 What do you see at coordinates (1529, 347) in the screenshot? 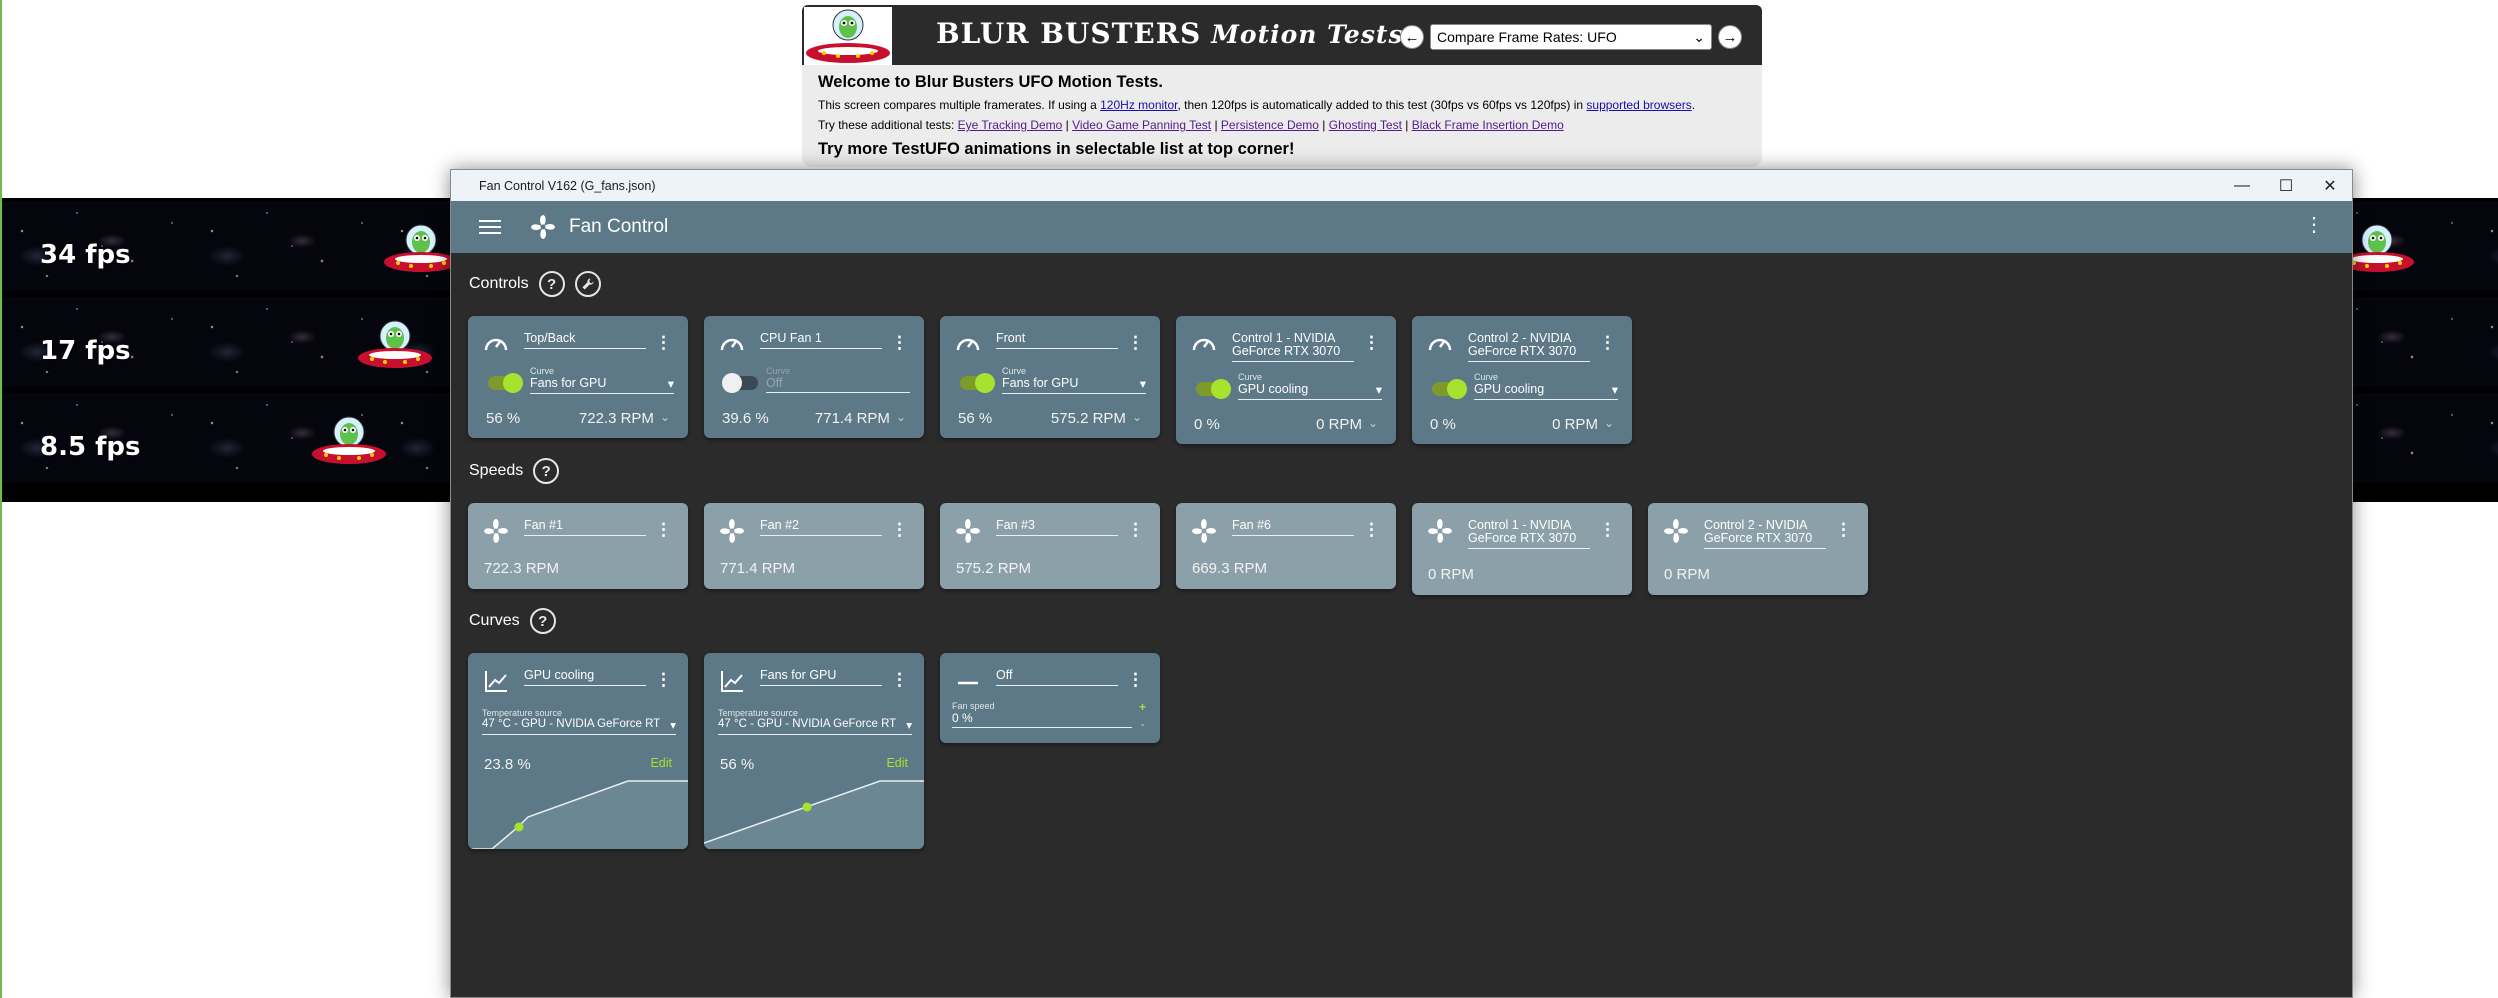
I see `control-name: Control 2 - NVIDIA GeForce RTX 3070` at bounding box center [1529, 347].